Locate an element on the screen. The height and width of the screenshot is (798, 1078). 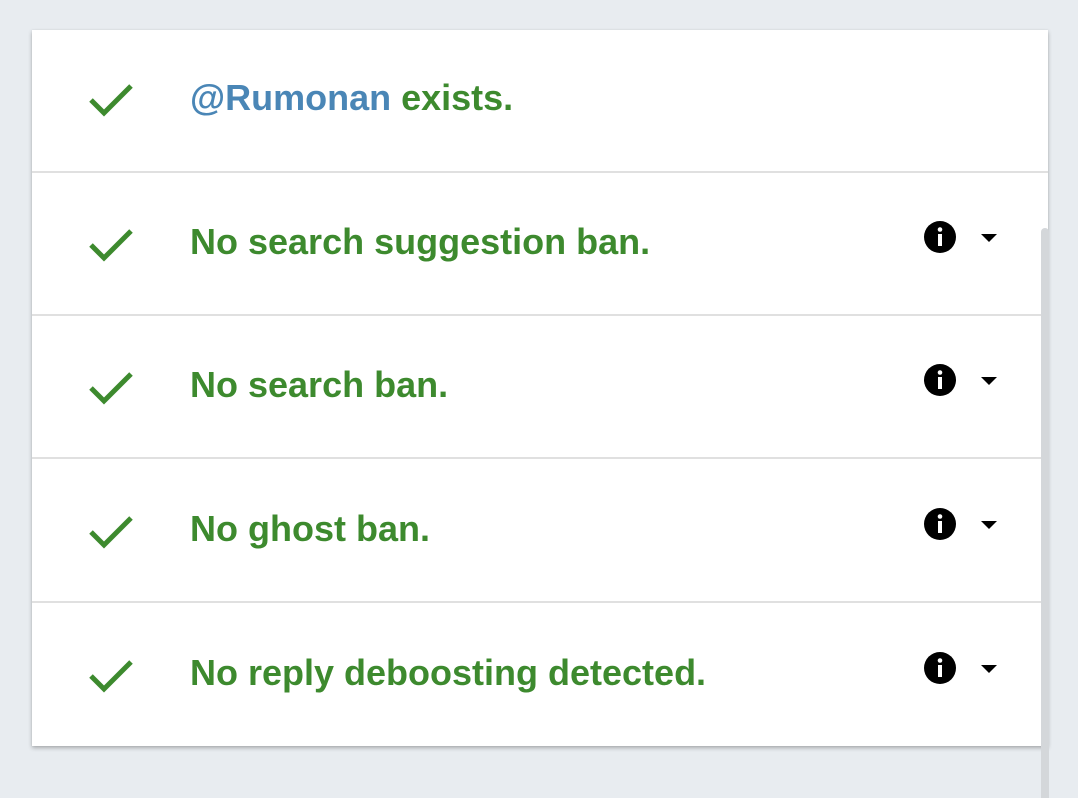
result-label: No search suggestion ban. is located at coordinates (420, 241).